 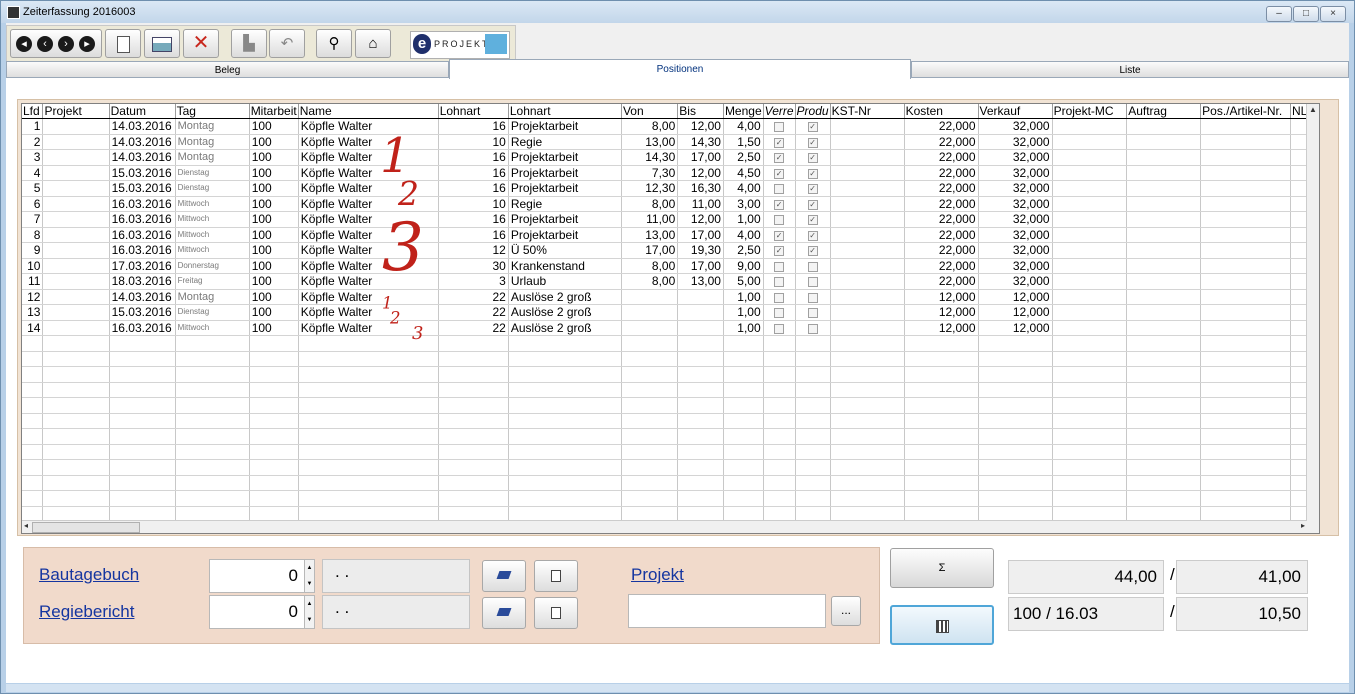 I want to click on cell-lohnart: Auslöse 2 groß, so click(x=565, y=312).